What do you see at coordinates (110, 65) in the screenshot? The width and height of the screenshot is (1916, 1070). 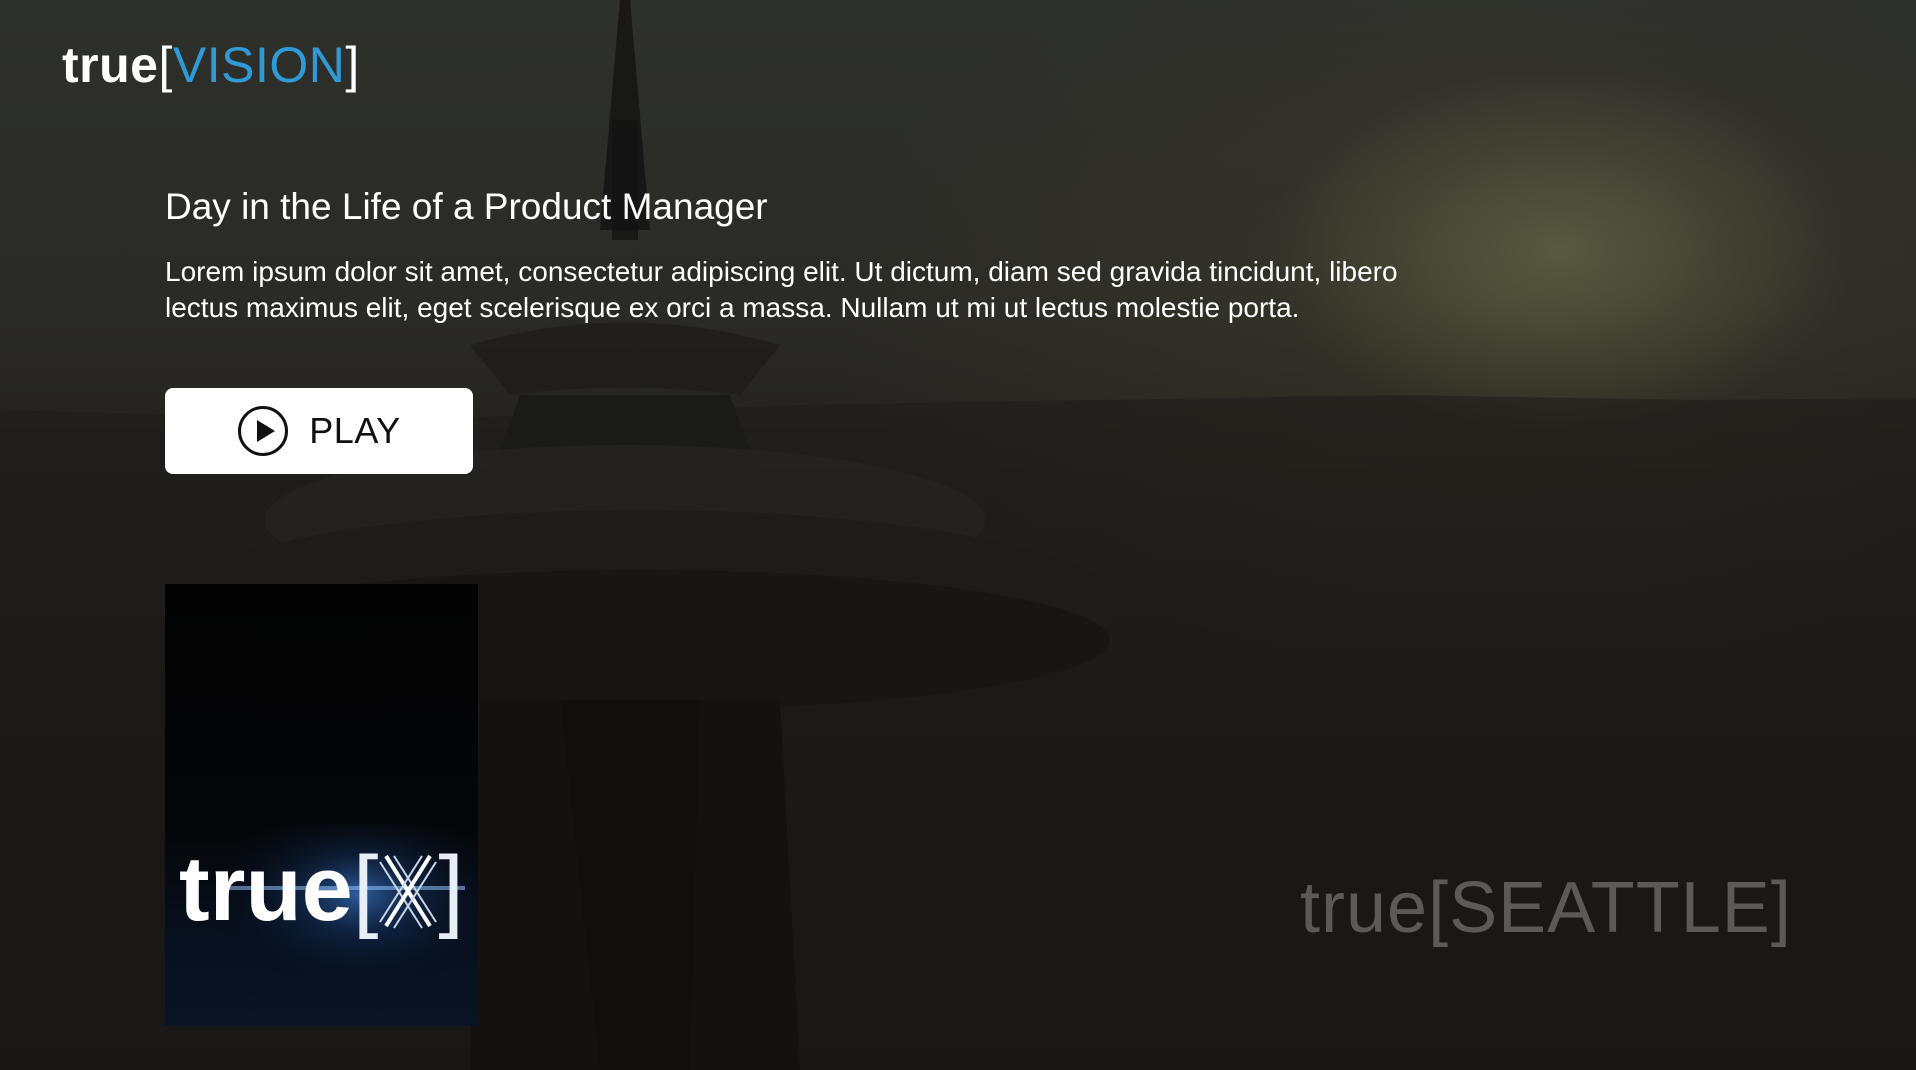 I see `logo-word: true` at bounding box center [110, 65].